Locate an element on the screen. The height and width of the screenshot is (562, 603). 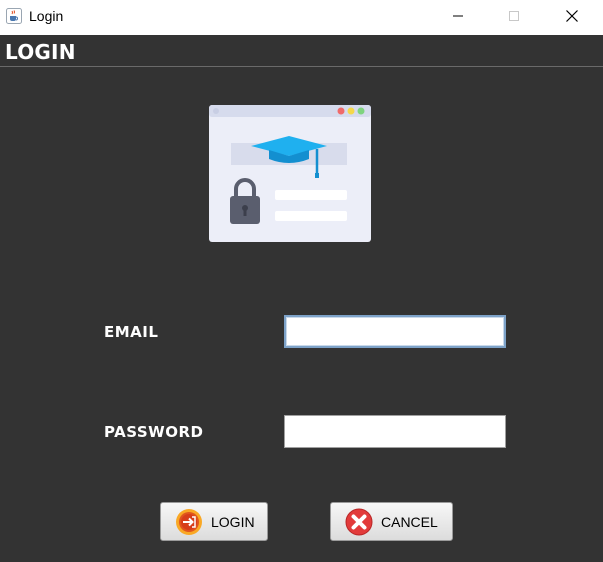
maximize-button is located at coordinates (514, 16).